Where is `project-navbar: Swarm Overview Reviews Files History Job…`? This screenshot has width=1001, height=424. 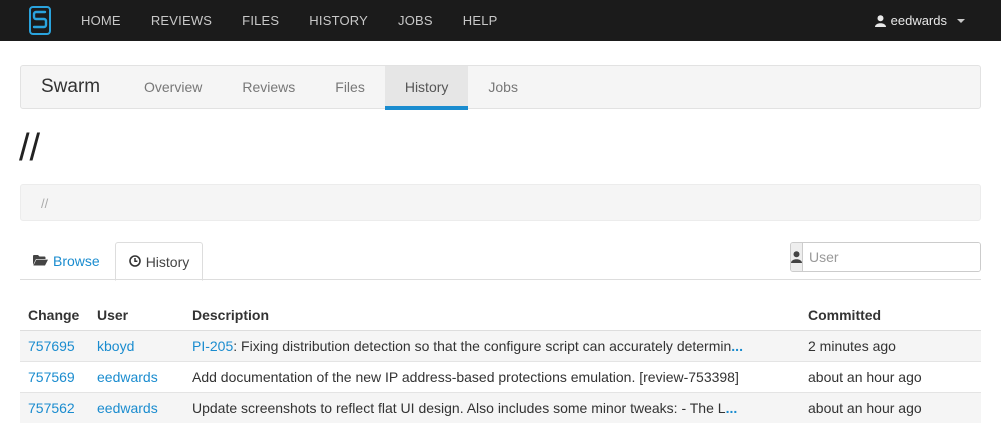
project-navbar: Swarm Overview Reviews Files History Job… is located at coordinates (500, 87).